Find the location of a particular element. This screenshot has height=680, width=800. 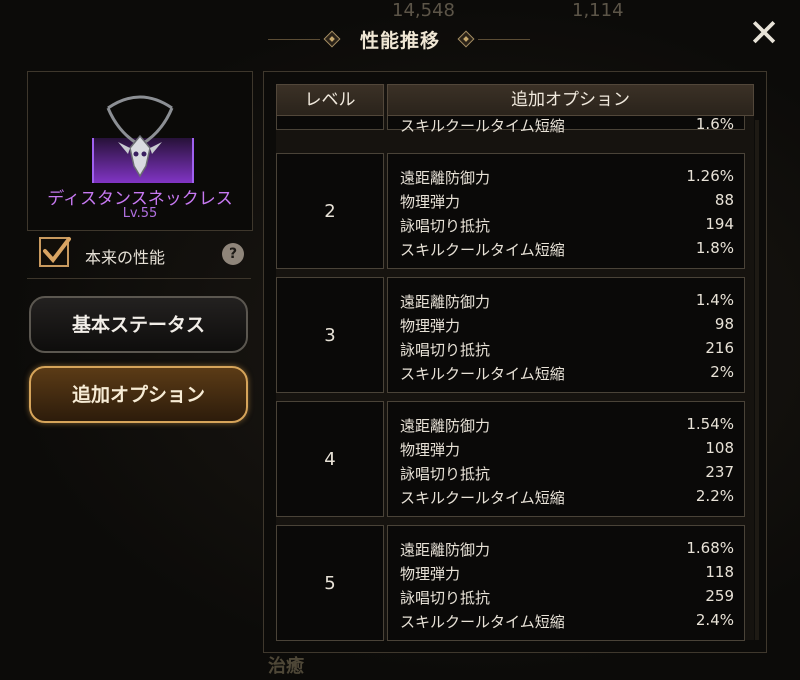

level-column-header: レベル is located at coordinates (330, 100).